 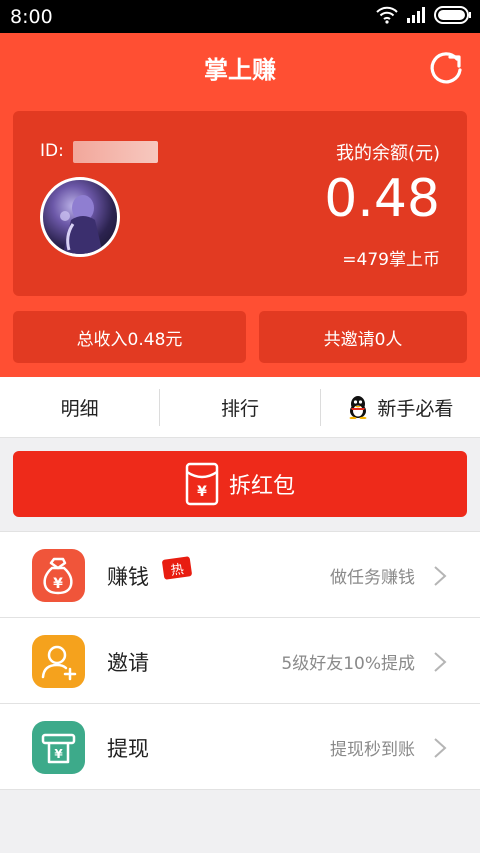 What do you see at coordinates (382, 199) in the screenshot?
I see `balance-value: 0.48` at bounding box center [382, 199].